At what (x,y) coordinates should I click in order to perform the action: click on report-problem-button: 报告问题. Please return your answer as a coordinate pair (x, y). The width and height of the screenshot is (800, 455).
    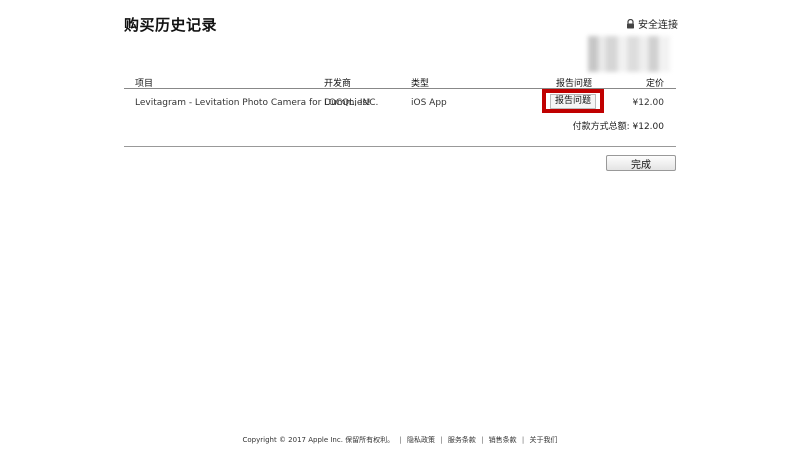
    Looking at the image, I should click on (572, 101).